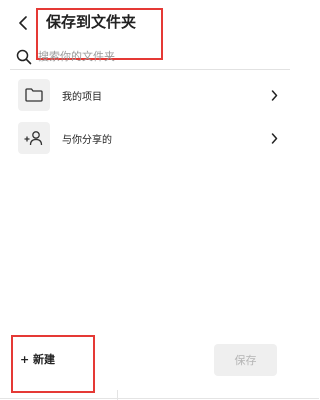  I want to click on folder-item-label: 我的项目, so click(82, 97).